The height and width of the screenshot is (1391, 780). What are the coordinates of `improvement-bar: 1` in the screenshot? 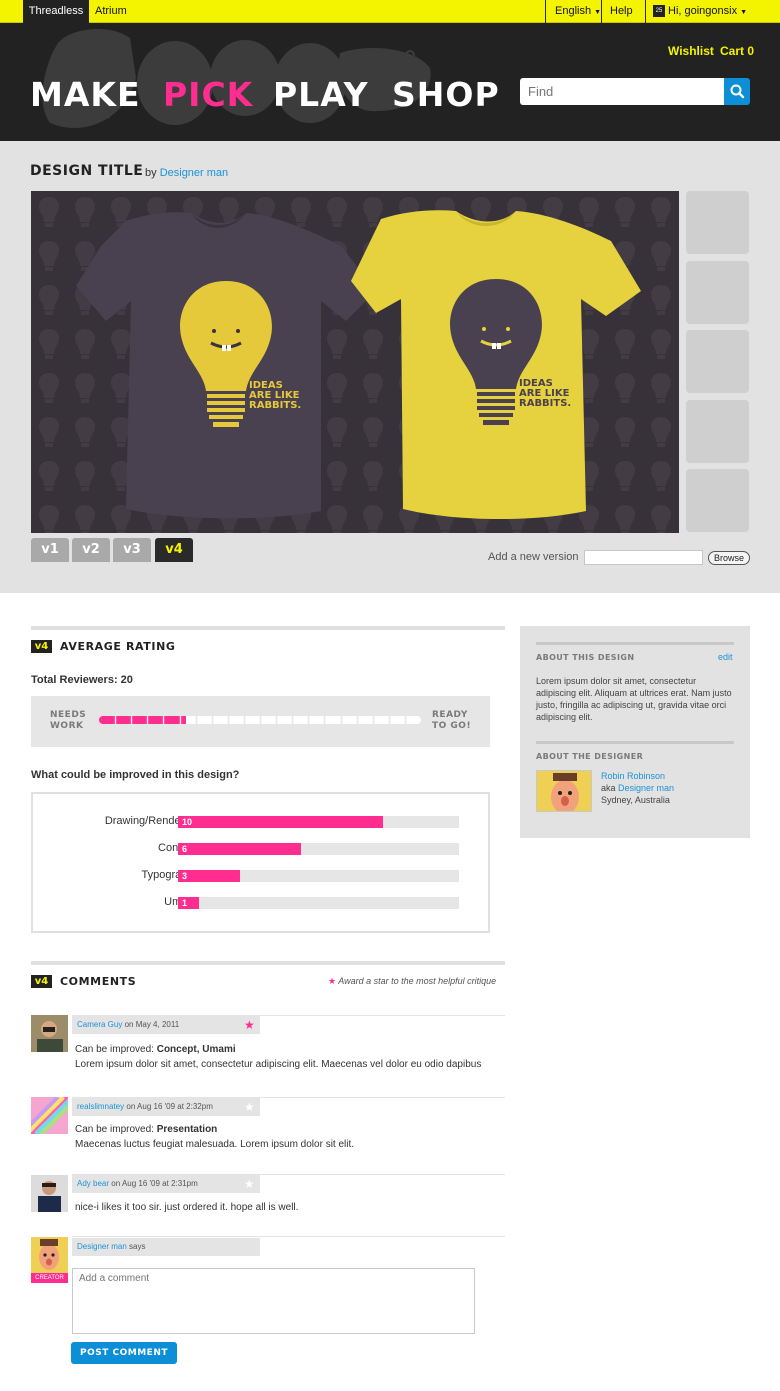 It's located at (188, 903).